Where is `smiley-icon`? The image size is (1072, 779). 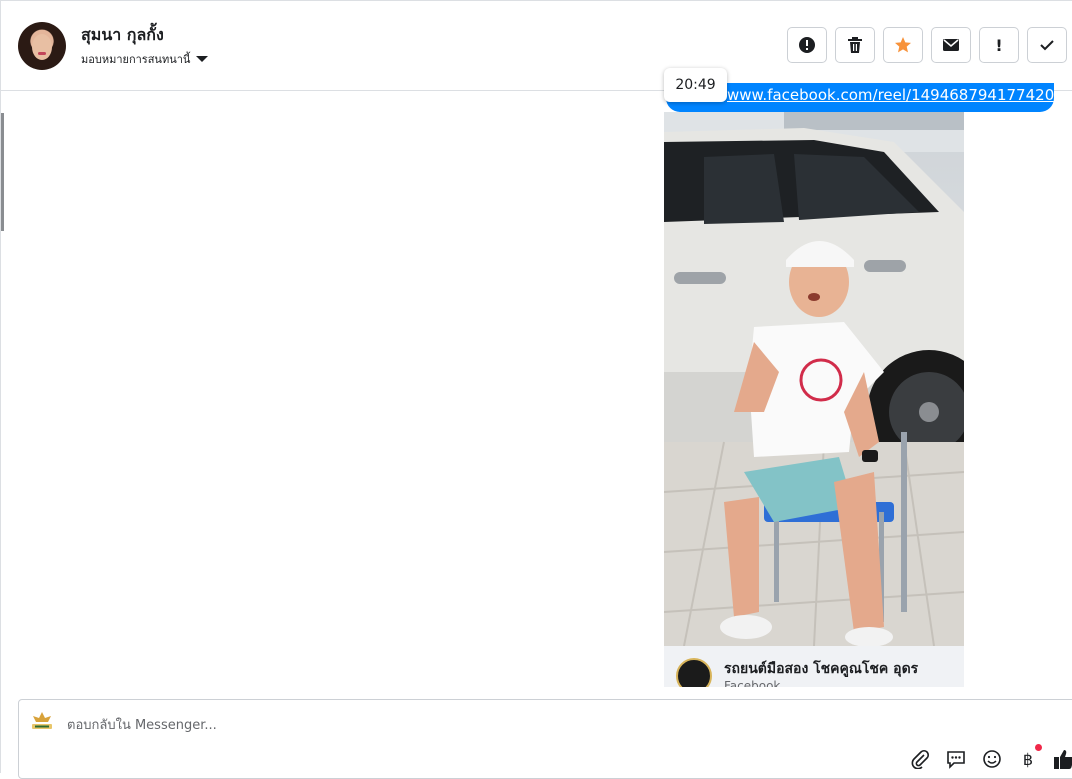 smiley-icon is located at coordinates (992, 759).